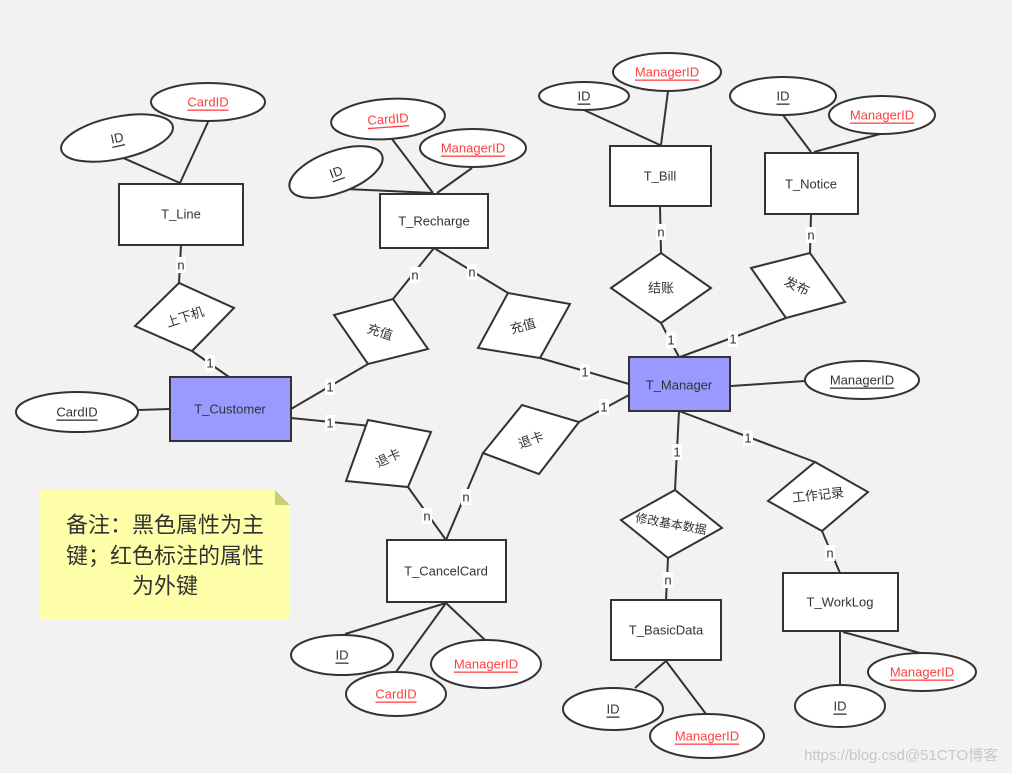  What do you see at coordinates (531, 439) in the screenshot?
I see `relationship-cancel-manager: 退卡` at bounding box center [531, 439].